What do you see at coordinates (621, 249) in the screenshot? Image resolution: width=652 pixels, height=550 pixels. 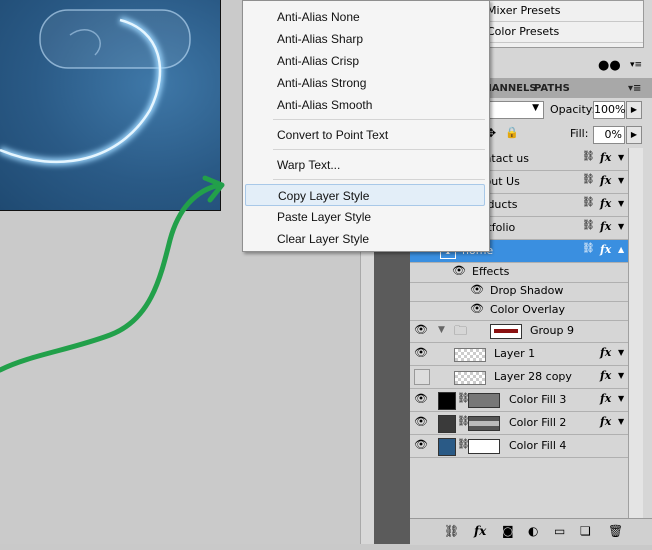 I see `chevron-up-icon: ▲` at bounding box center [621, 249].